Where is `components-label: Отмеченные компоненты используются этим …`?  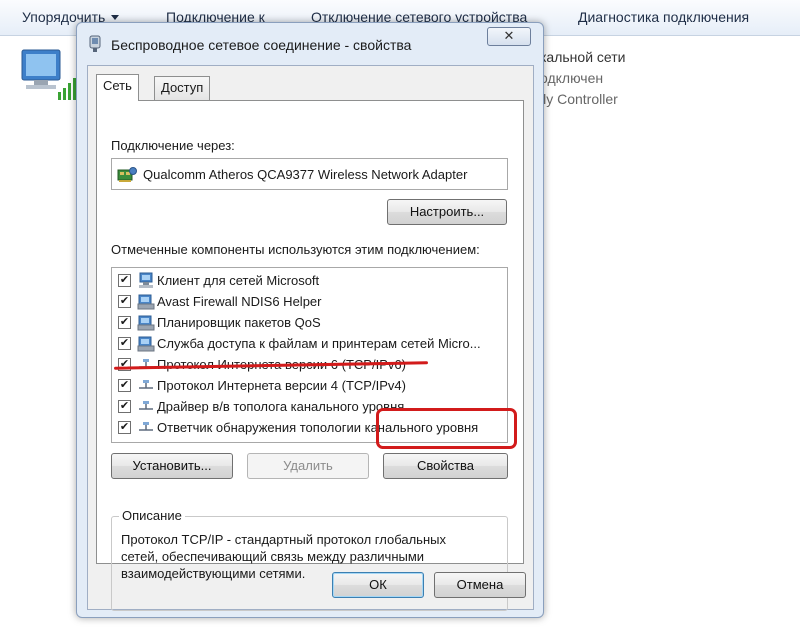
components-label: Отмеченные компоненты используются этим … is located at coordinates (295, 249).